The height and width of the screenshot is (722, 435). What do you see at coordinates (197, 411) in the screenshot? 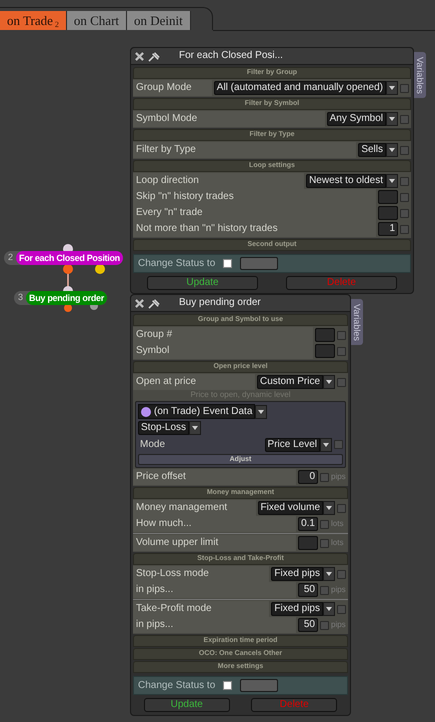
I see `select-field: (on Trade) Event Data` at bounding box center [197, 411].